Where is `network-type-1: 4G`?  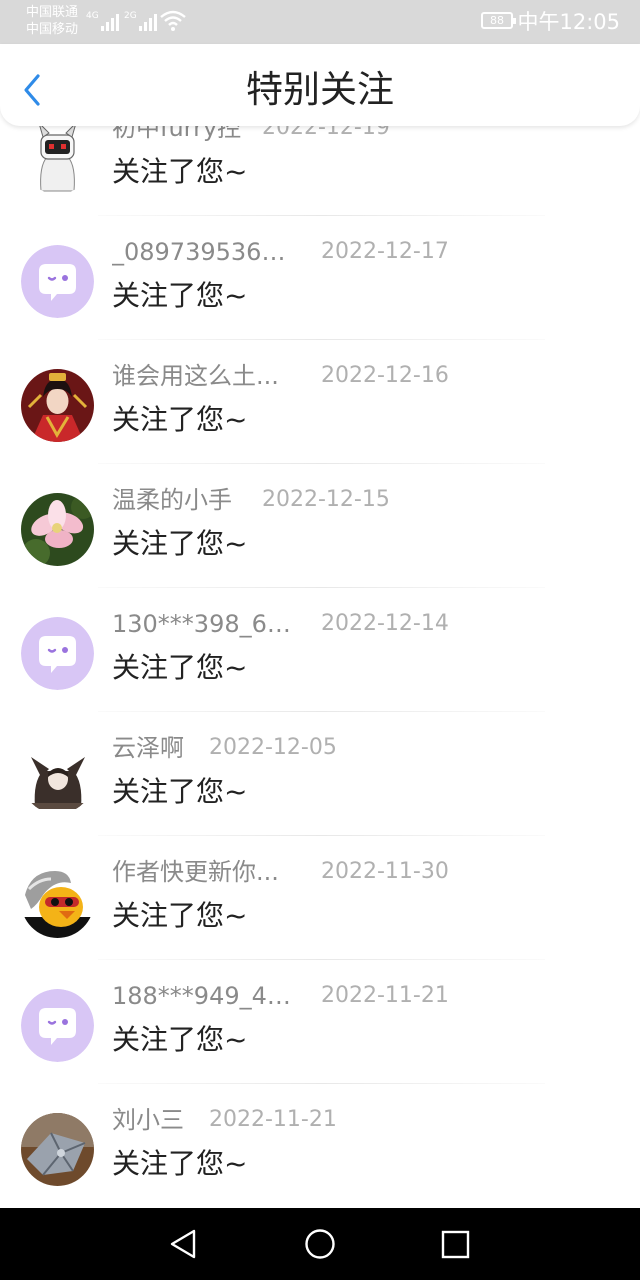 network-type-1: 4G is located at coordinates (92, 16).